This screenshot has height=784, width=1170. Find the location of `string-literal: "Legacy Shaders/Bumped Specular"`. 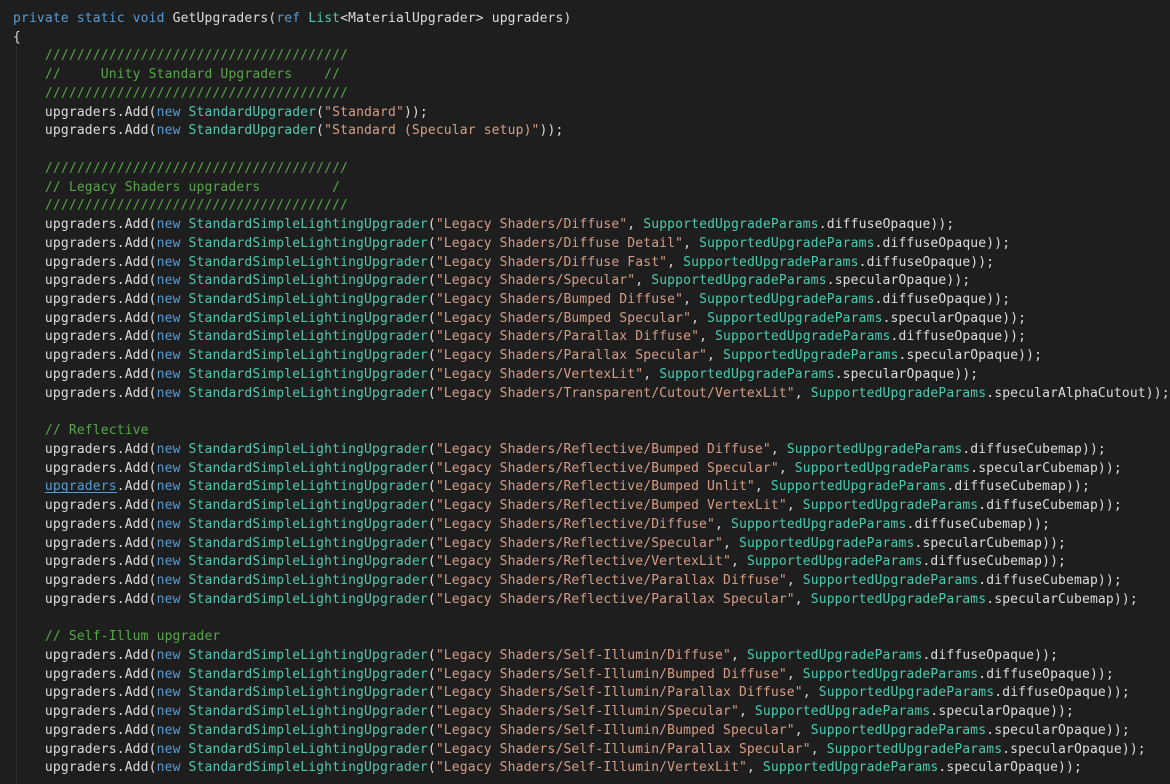

string-literal: "Legacy Shaders/Bumped Specular" is located at coordinates (563, 318).